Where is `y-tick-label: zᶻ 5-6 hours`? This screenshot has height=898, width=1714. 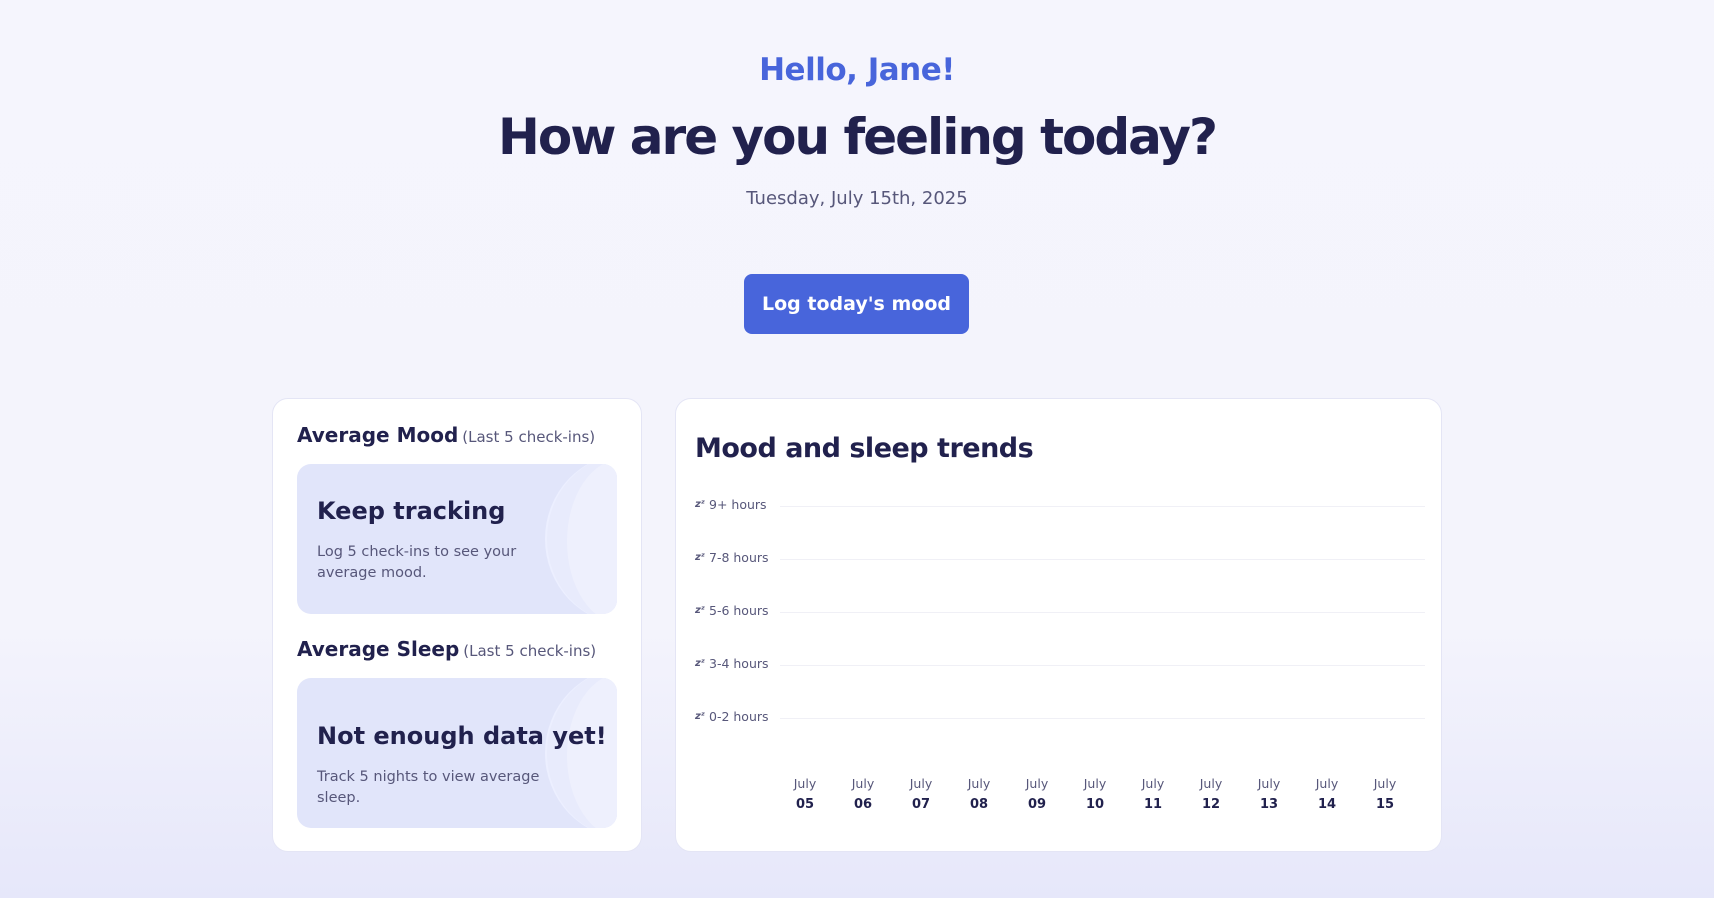
y-tick-label: zᶻ 5-6 hours is located at coordinates (732, 610).